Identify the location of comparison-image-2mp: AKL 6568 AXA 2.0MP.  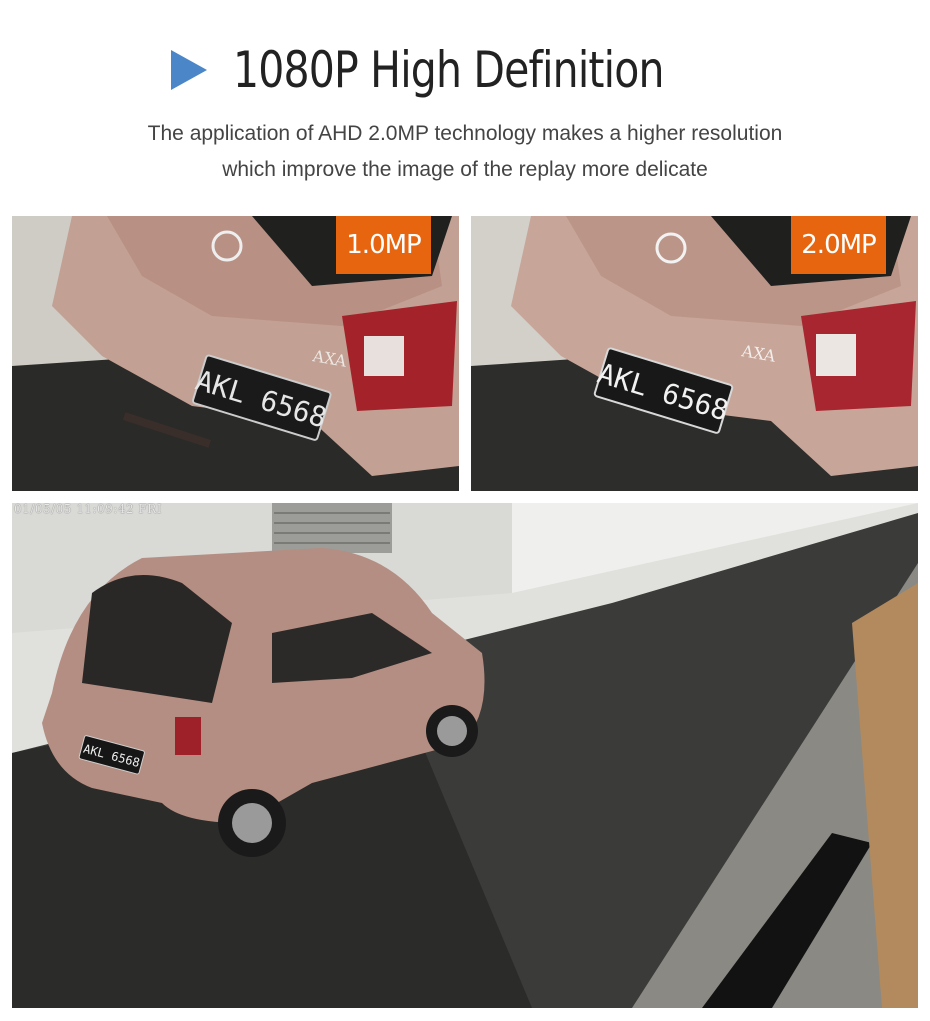
(694, 353).